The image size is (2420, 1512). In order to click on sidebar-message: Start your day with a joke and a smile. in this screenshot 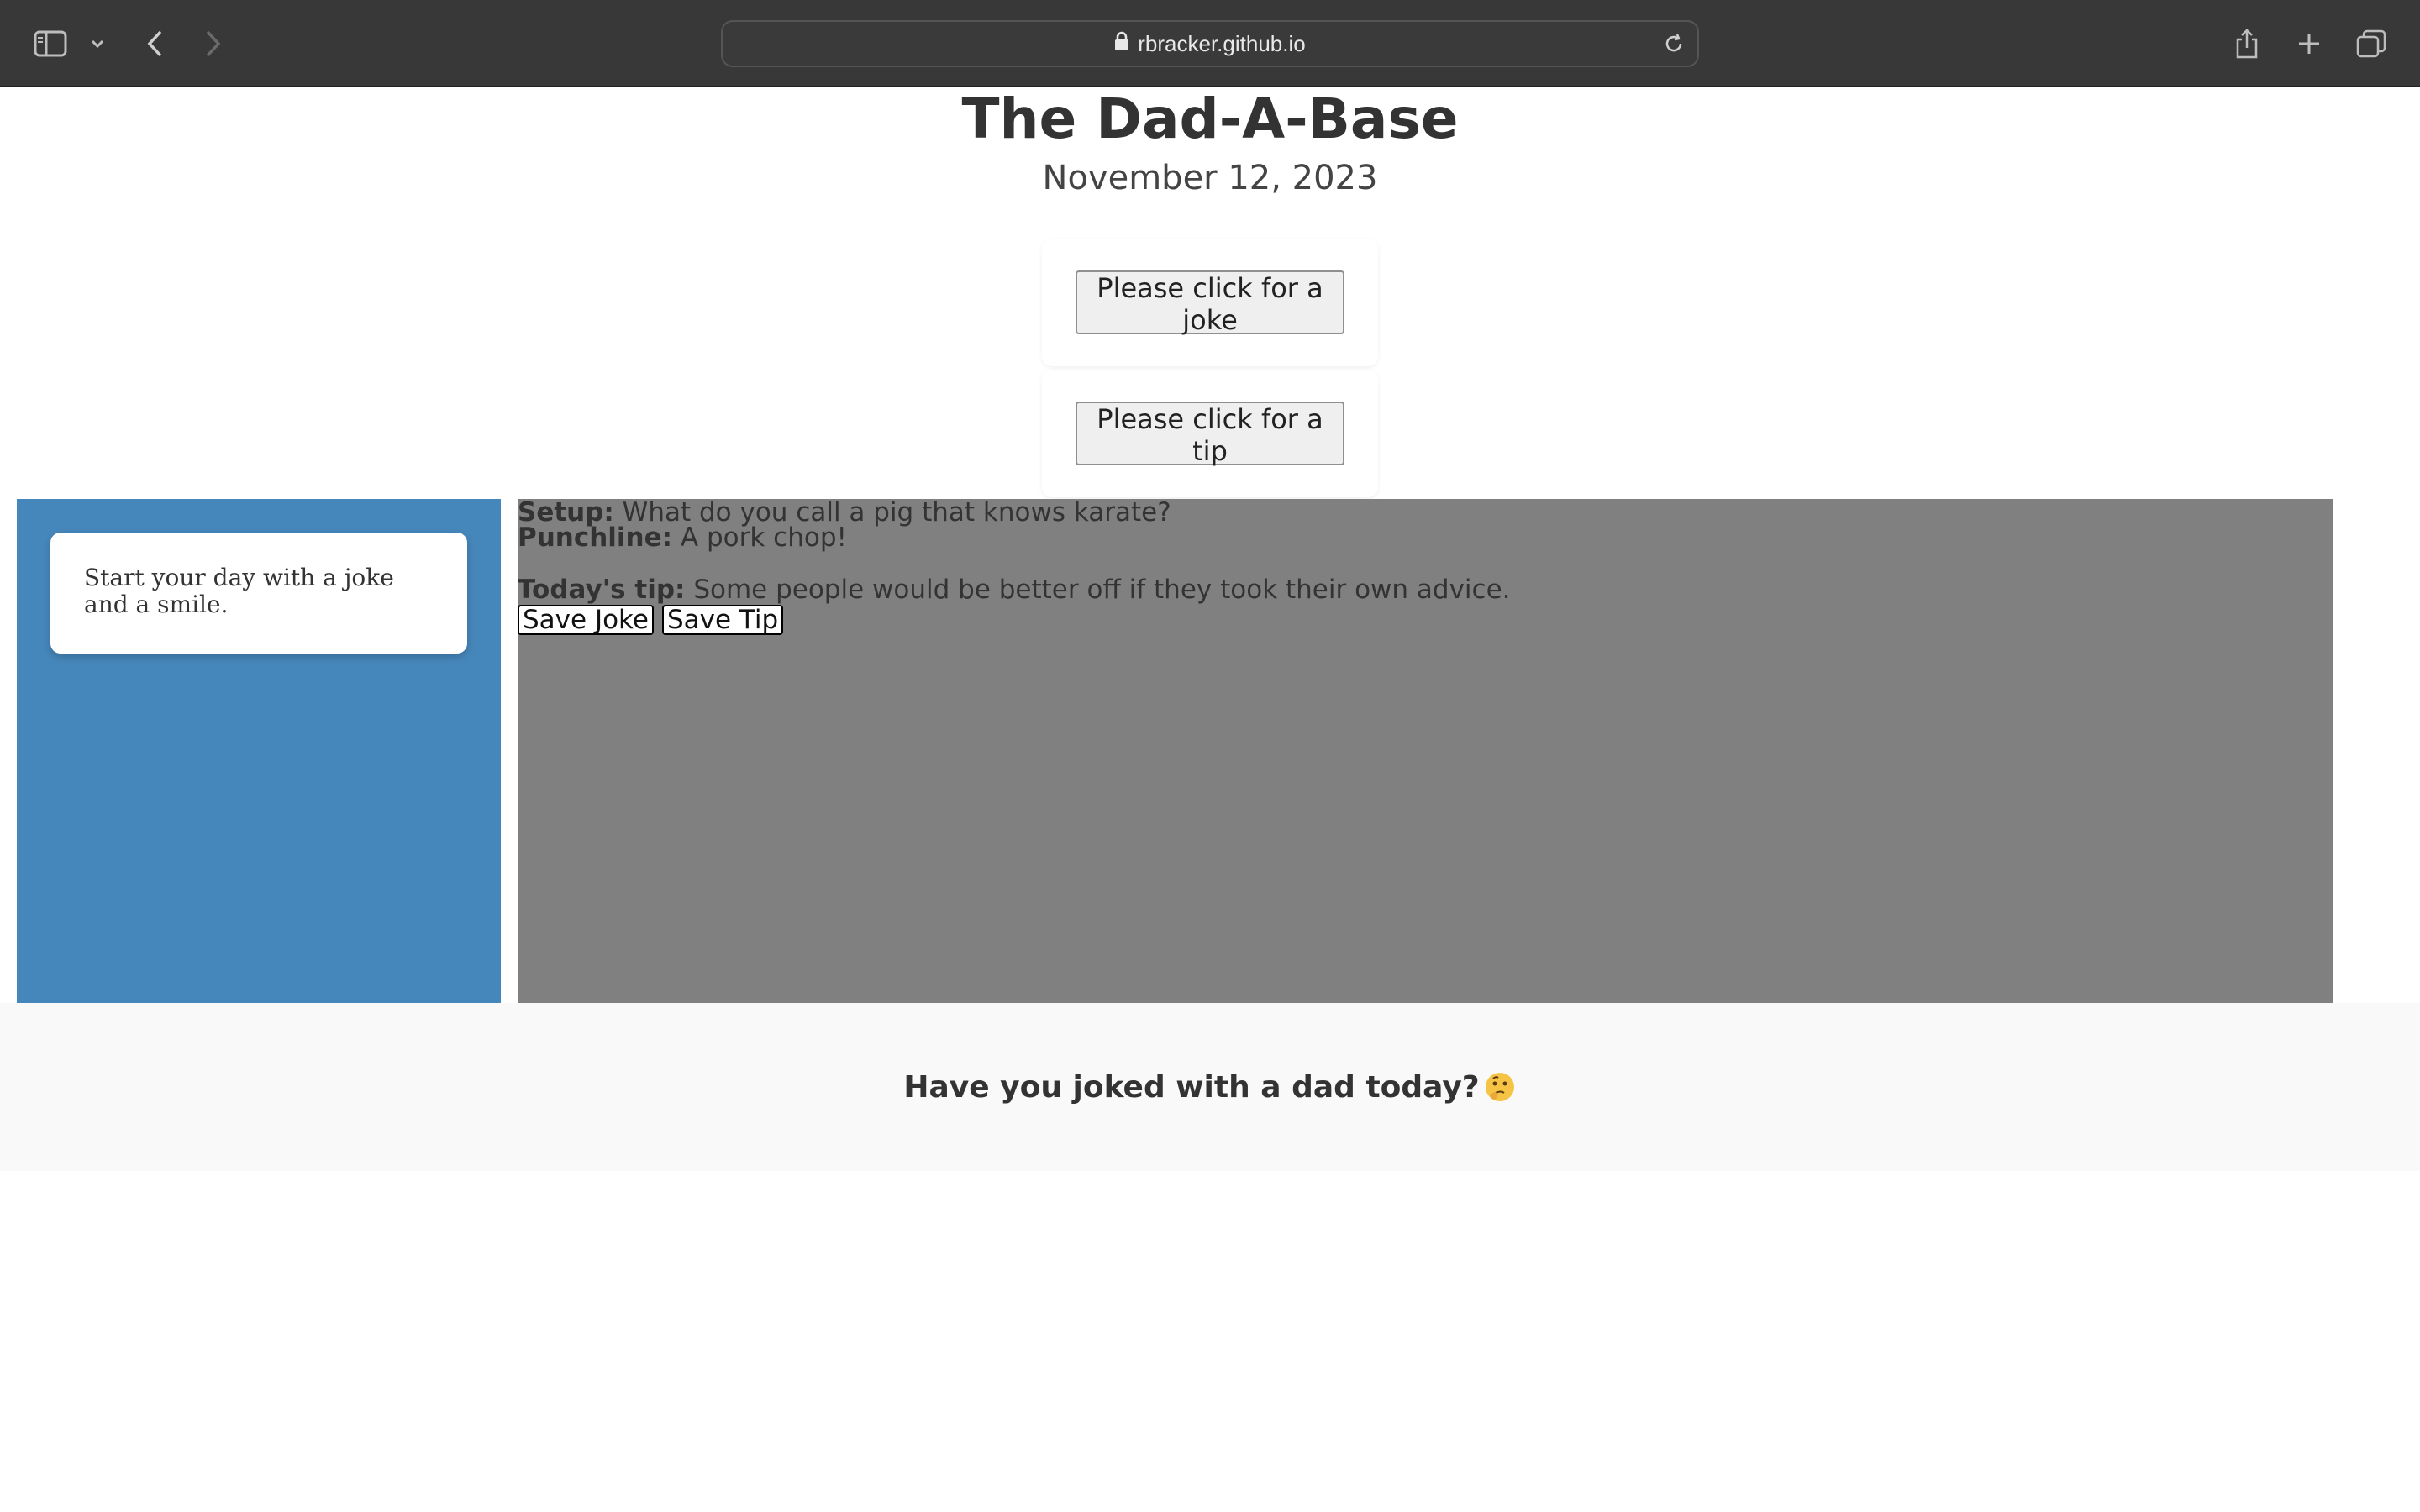, I will do `click(239, 591)`.